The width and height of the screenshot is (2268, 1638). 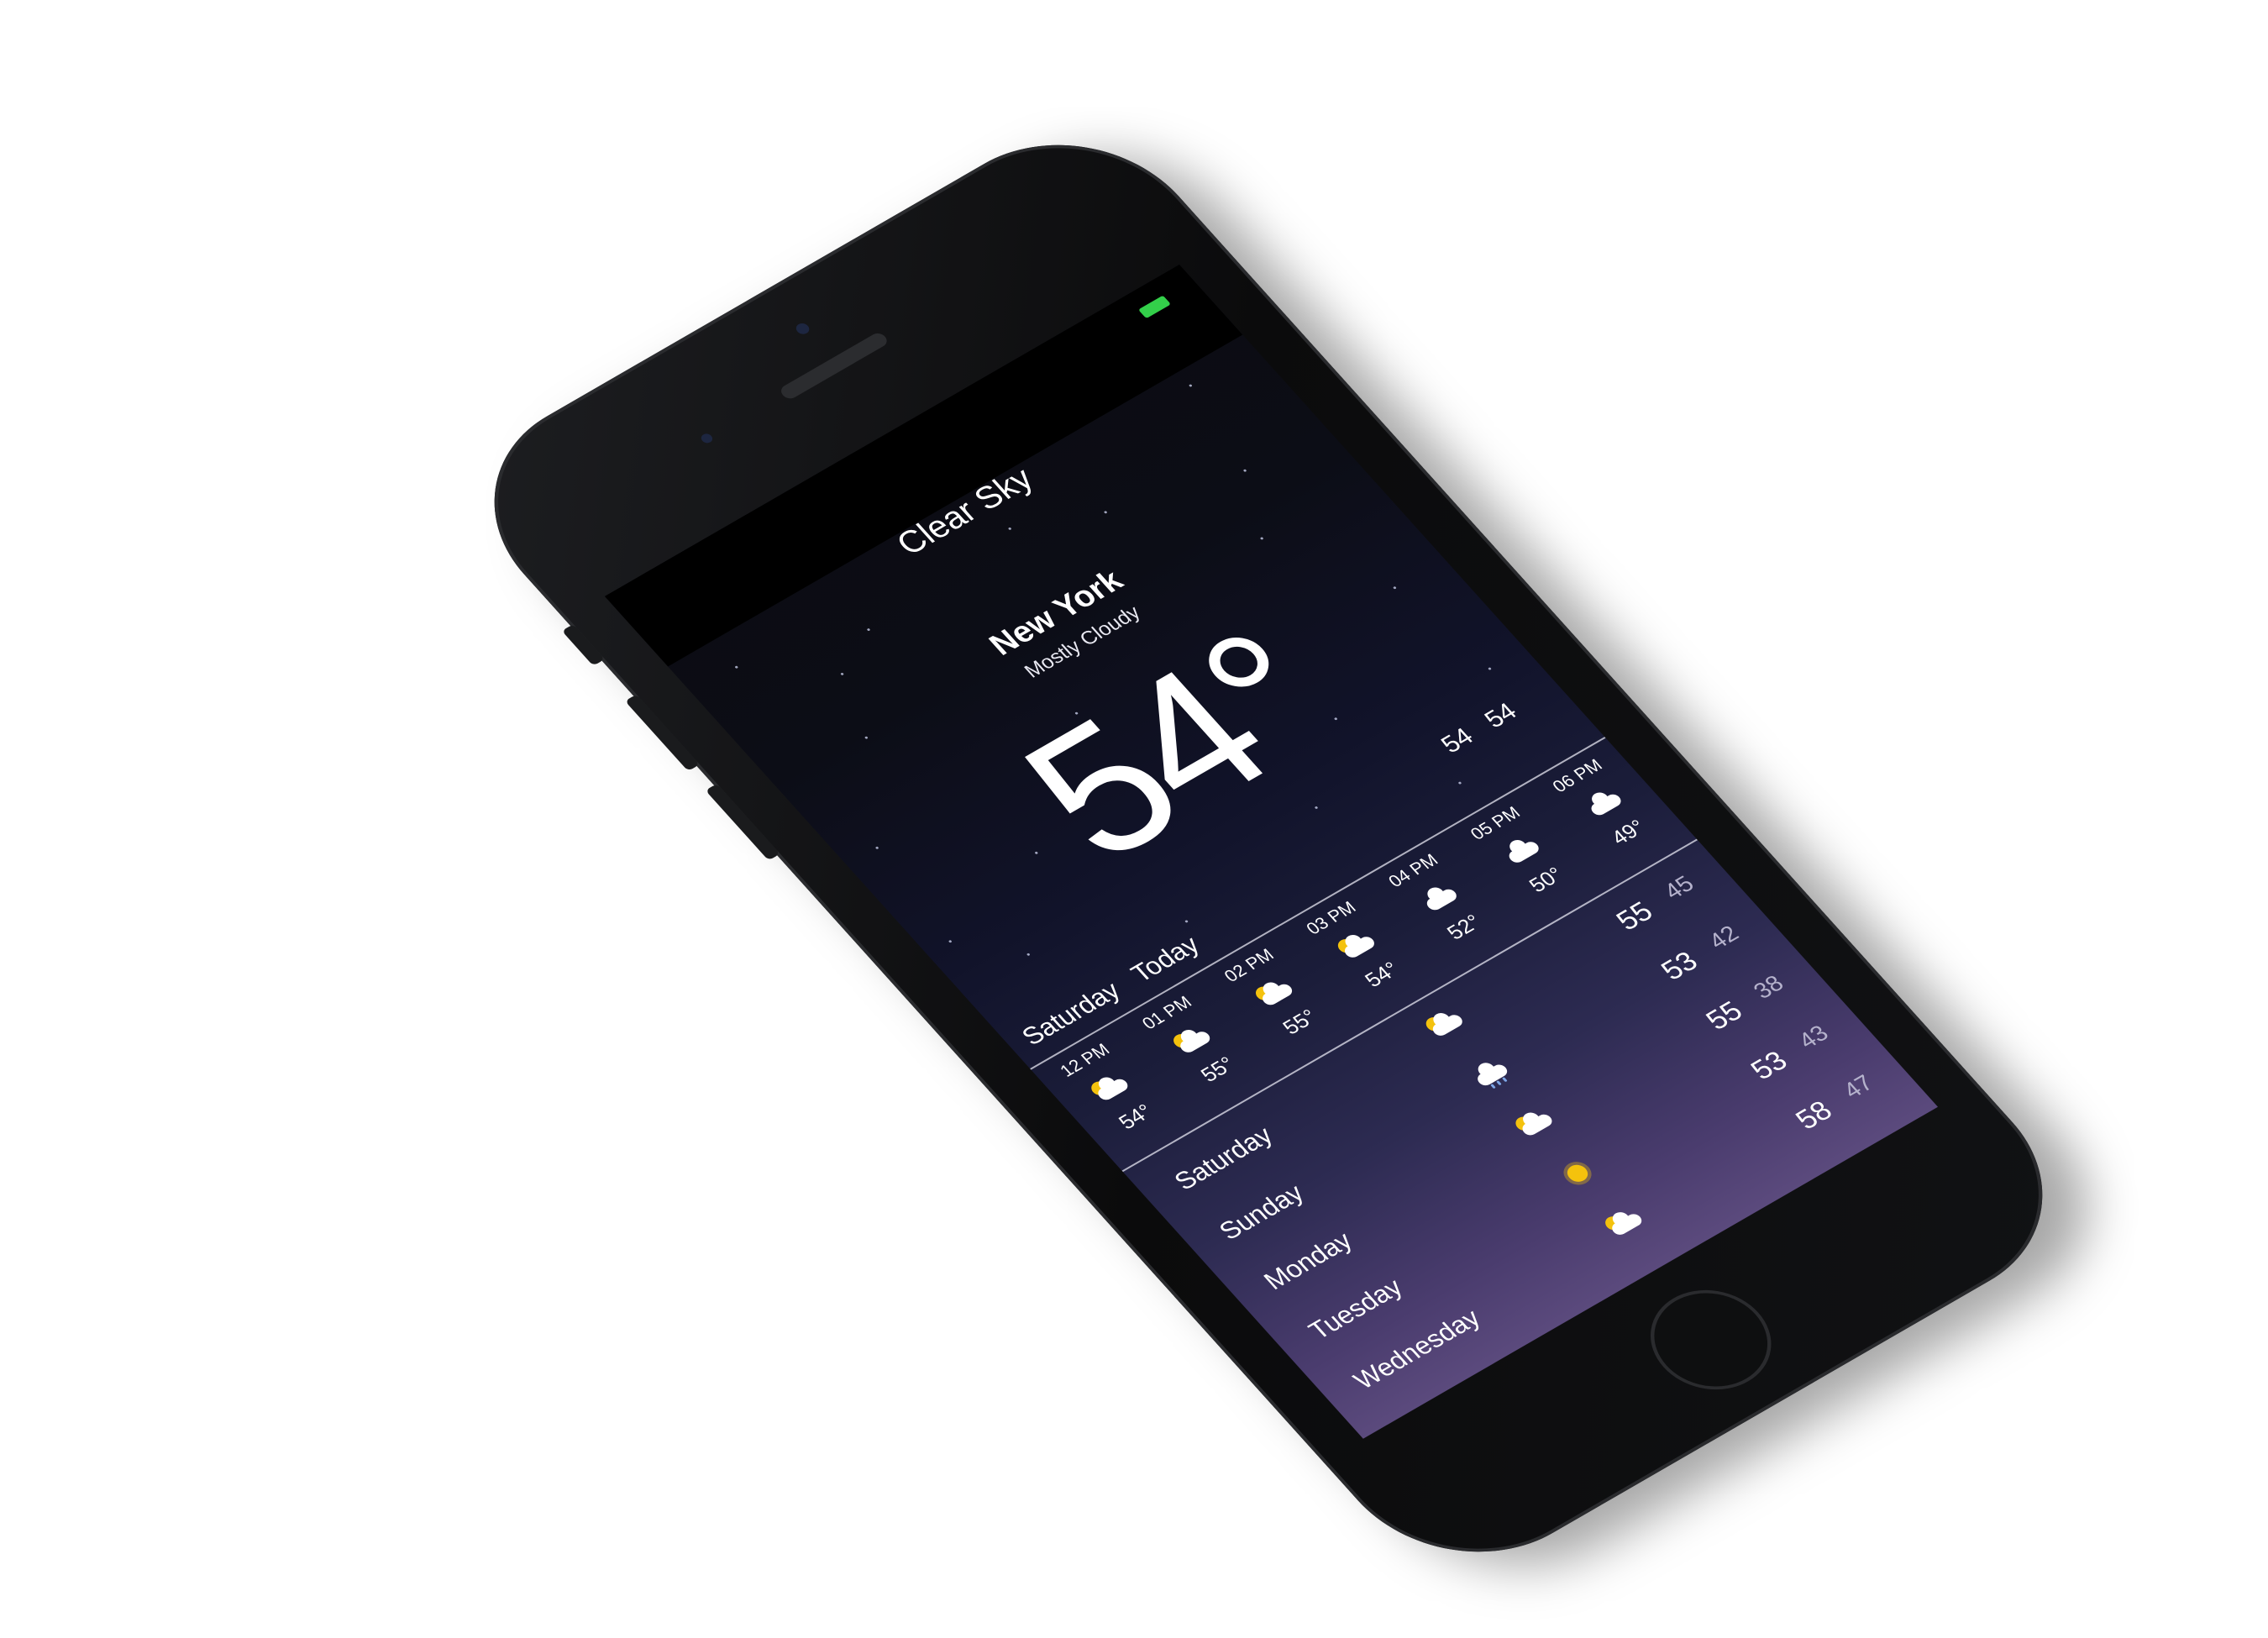 I want to click on today-high: 54, so click(x=1457, y=740).